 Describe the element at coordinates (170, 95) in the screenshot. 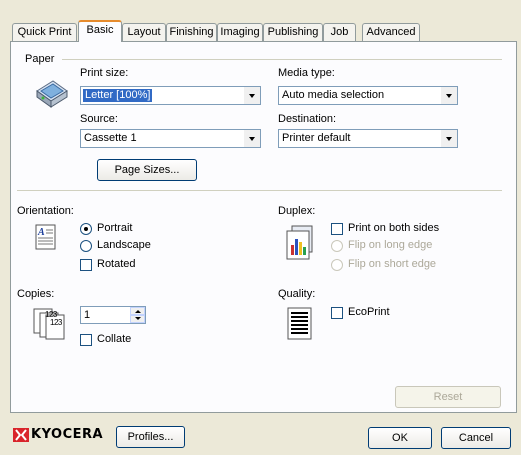

I see `print-size-dropdown: Letter [100%]` at that location.